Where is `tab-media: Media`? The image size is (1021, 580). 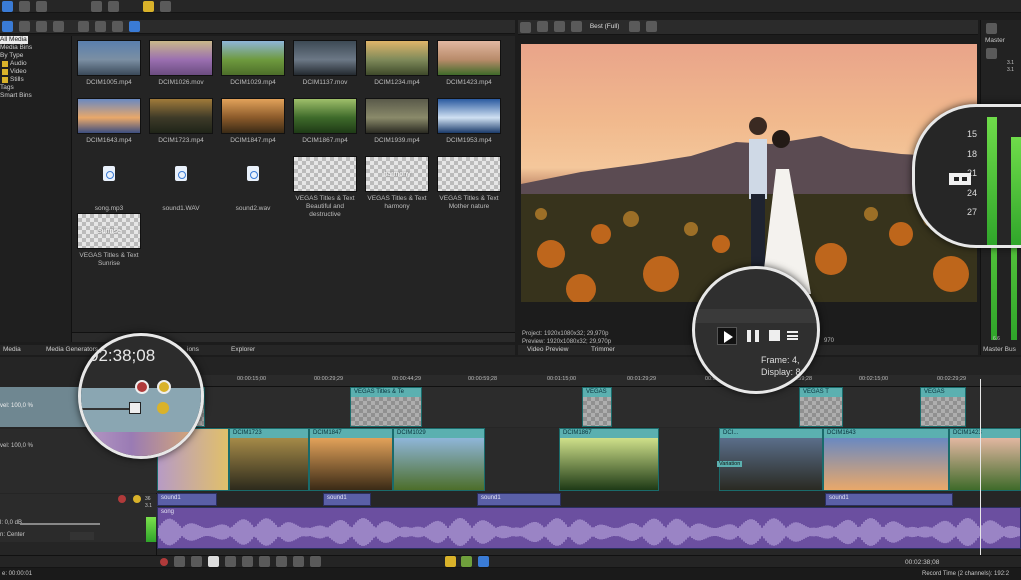 tab-media: Media is located at coordinates (12, 349).